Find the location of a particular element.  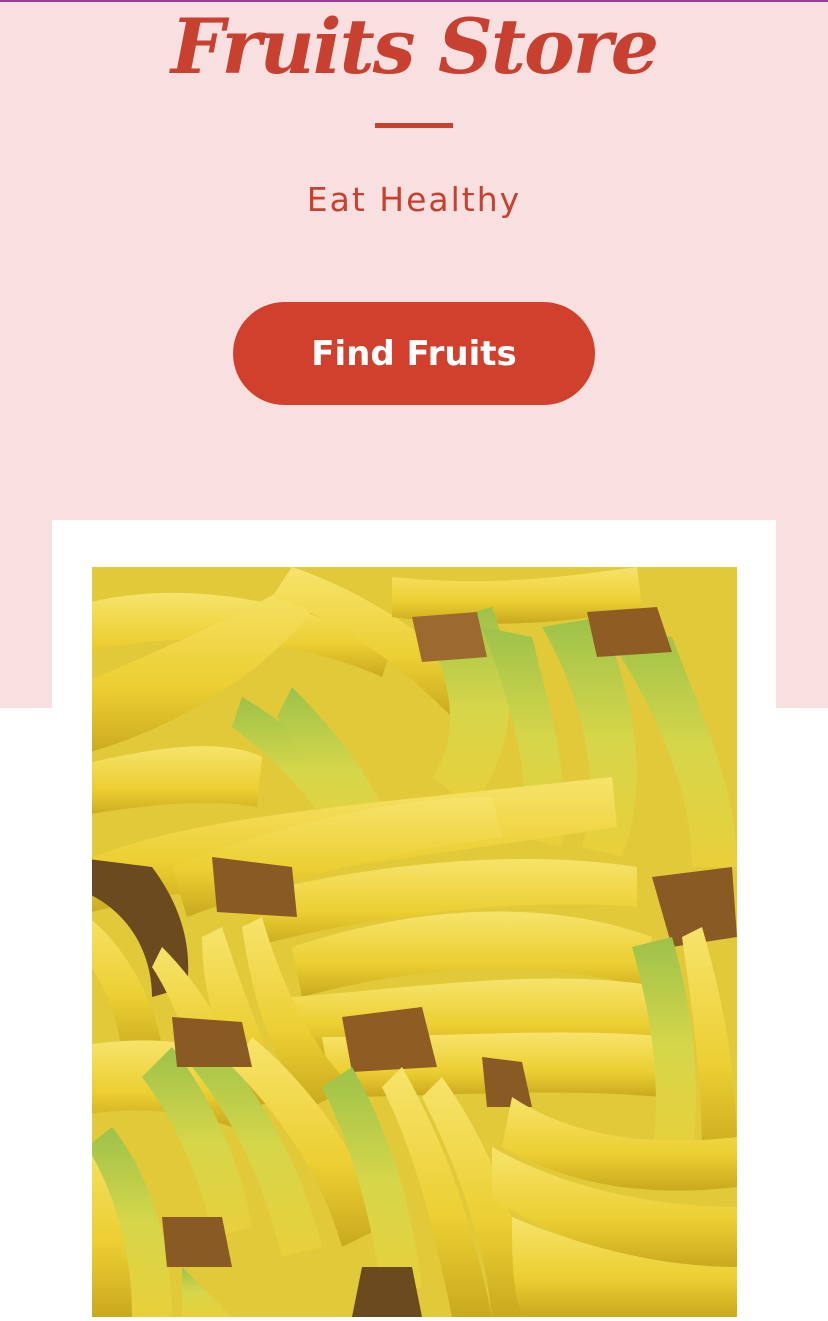

tagline: Eat Healthy is located at coordinates (414, 199).